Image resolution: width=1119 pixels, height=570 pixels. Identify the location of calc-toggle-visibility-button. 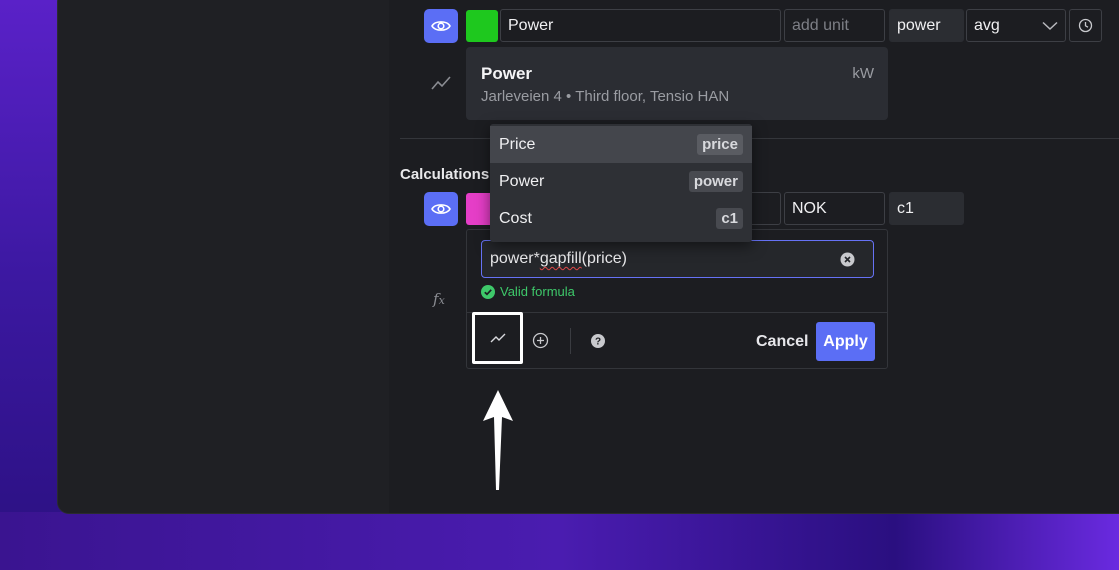
(441, 209).